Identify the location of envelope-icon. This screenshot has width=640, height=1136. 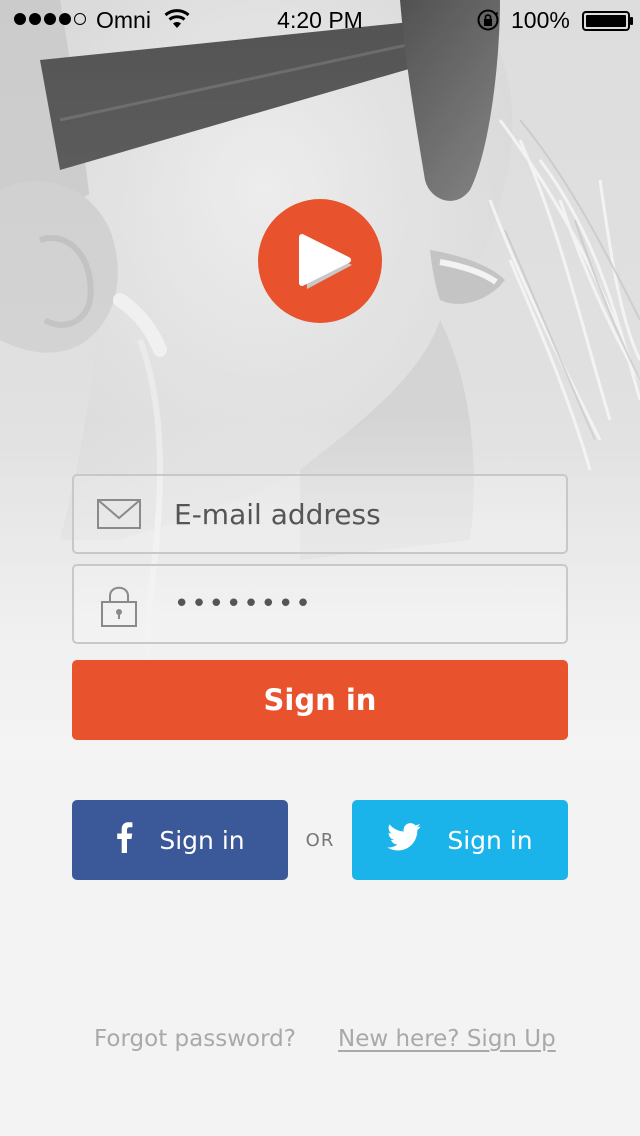
(119, 516).